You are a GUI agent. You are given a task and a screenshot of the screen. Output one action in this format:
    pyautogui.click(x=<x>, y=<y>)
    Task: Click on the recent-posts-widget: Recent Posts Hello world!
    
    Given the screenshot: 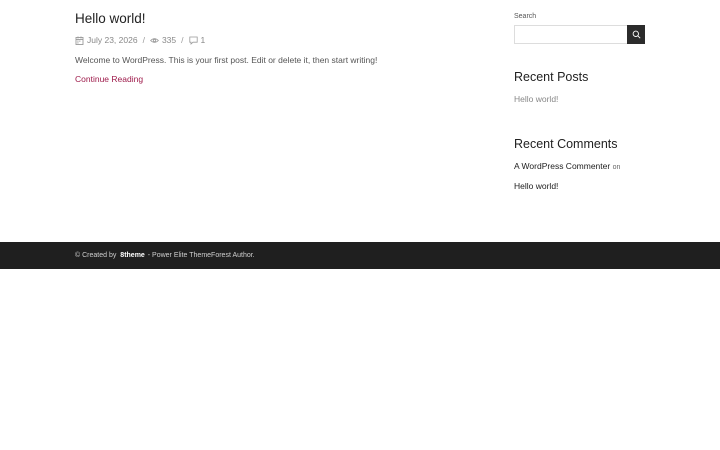 What is the action you would take?
    pyautogui.click(x=579, y=87)
    